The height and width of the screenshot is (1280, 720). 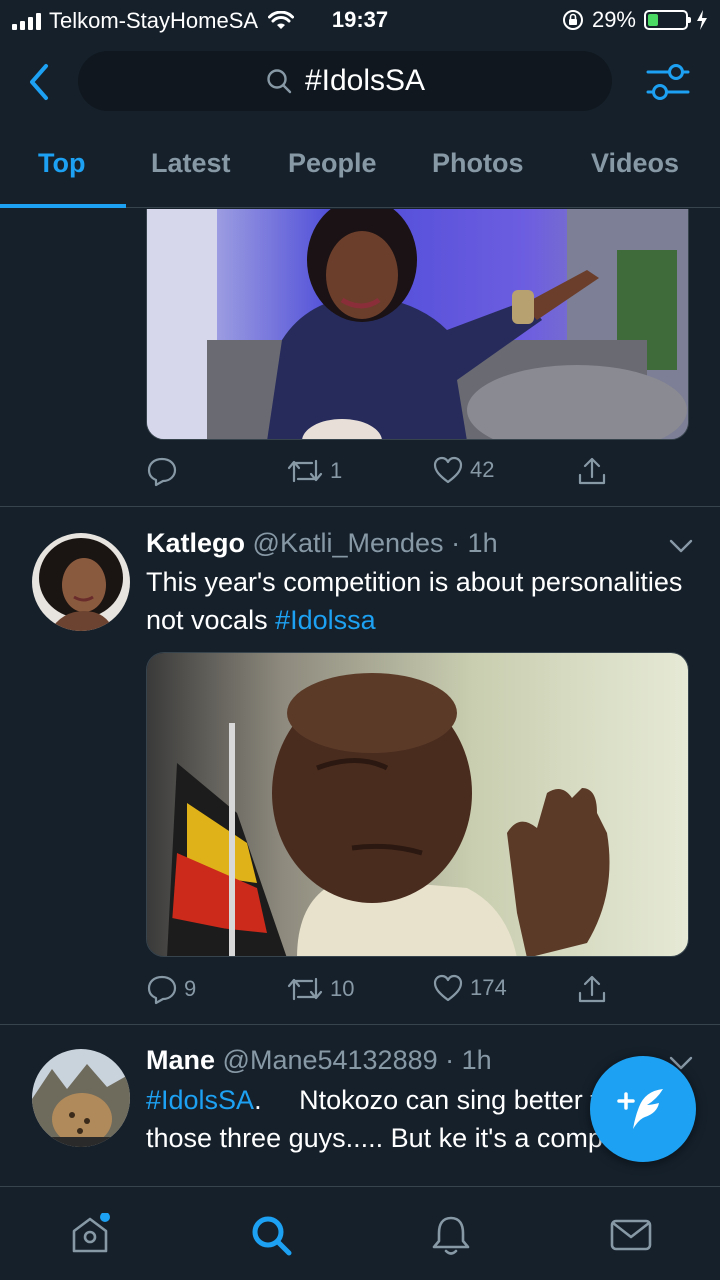 I want to click on tweet-header: Mane @Mane54132889 · 1h, so click(x=319, y=1060).